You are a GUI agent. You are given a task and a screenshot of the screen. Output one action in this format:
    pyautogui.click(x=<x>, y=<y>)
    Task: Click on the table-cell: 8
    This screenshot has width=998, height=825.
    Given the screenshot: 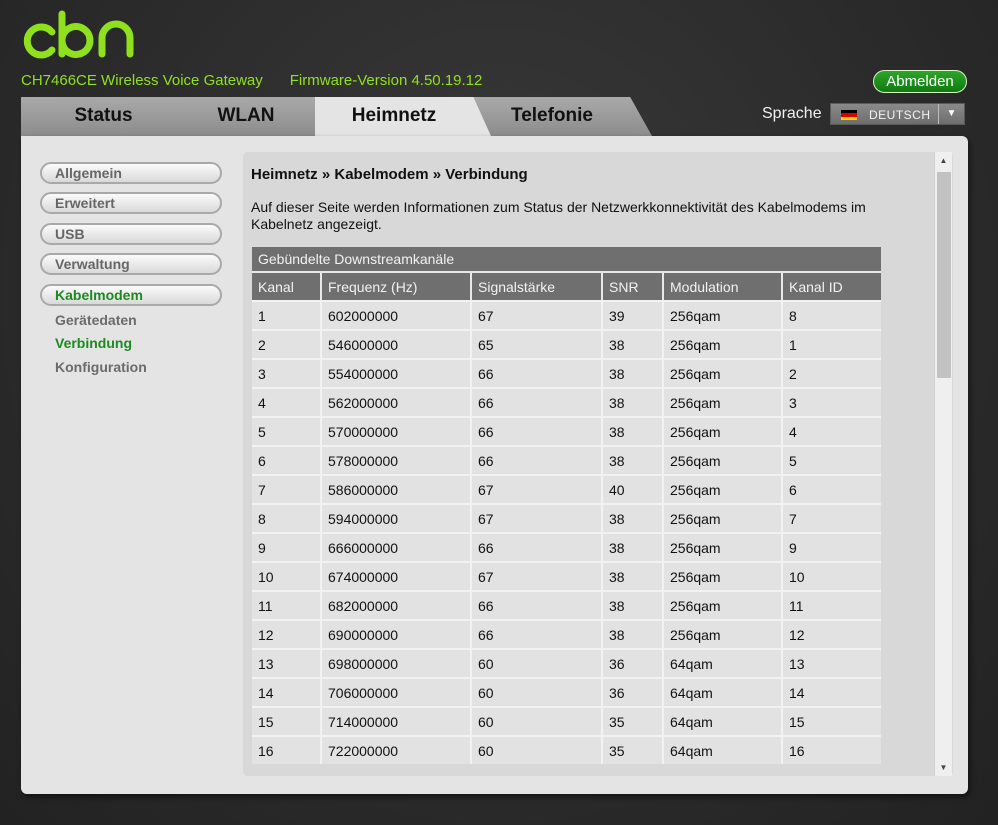 What is the action you would take?
    pyautogui.click(x=832, y=314)
    